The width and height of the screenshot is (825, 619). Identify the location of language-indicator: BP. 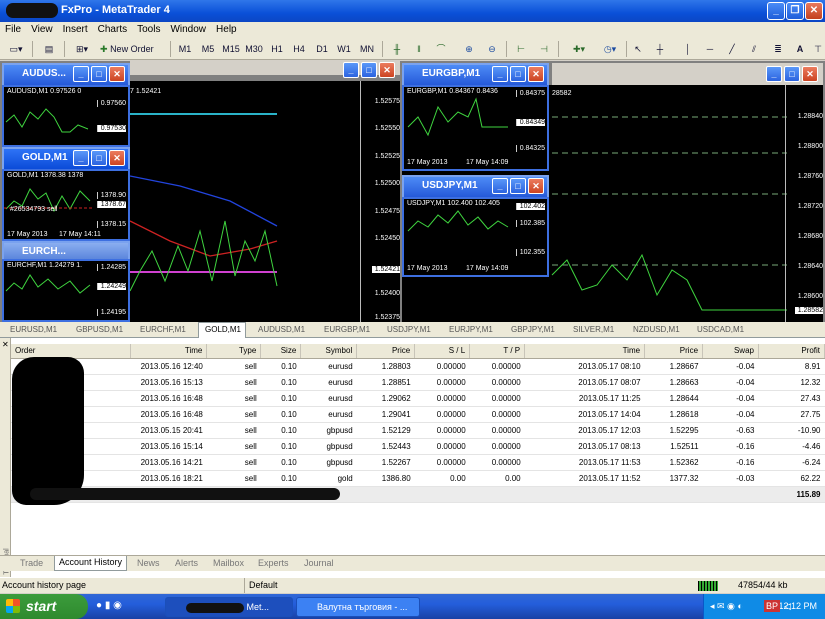
(772, 606).